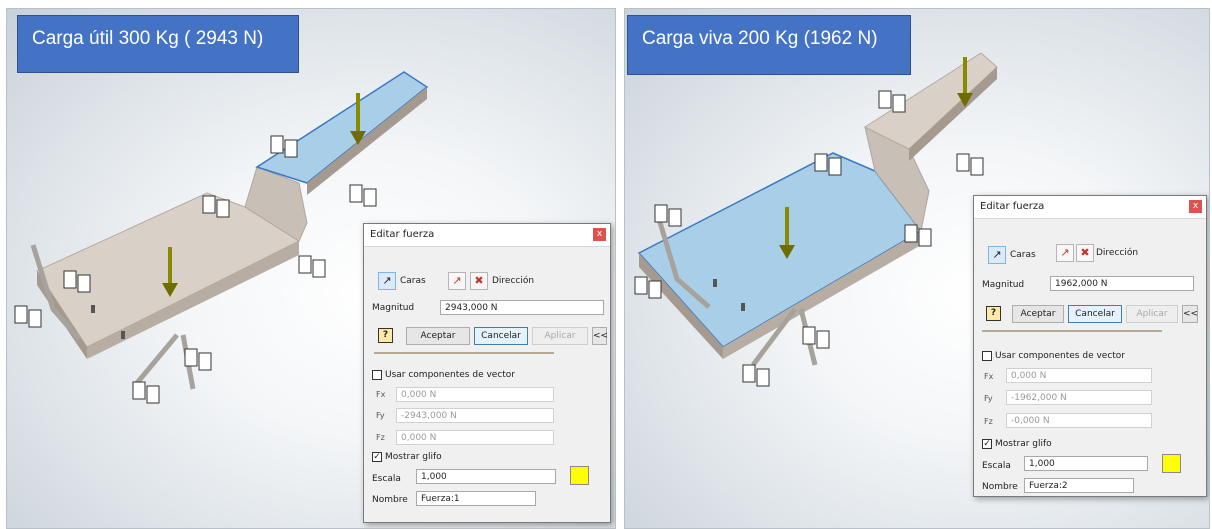 The height and width of the screenshot is (529, 1212). What do you see at coordinates (1122, 283) in the screenshot?
I see `magnitude-input: 1962,000 N` at bounding box center [1122, 283].